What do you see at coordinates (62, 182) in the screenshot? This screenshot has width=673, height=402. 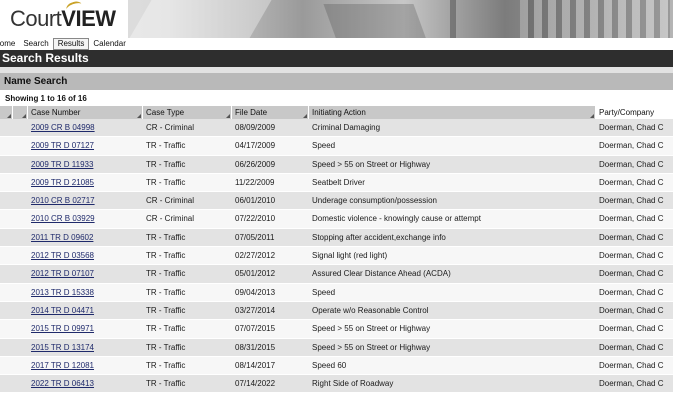 I see `case-number-link: 2009 TR D 21085` at bounding box center [62, 182].